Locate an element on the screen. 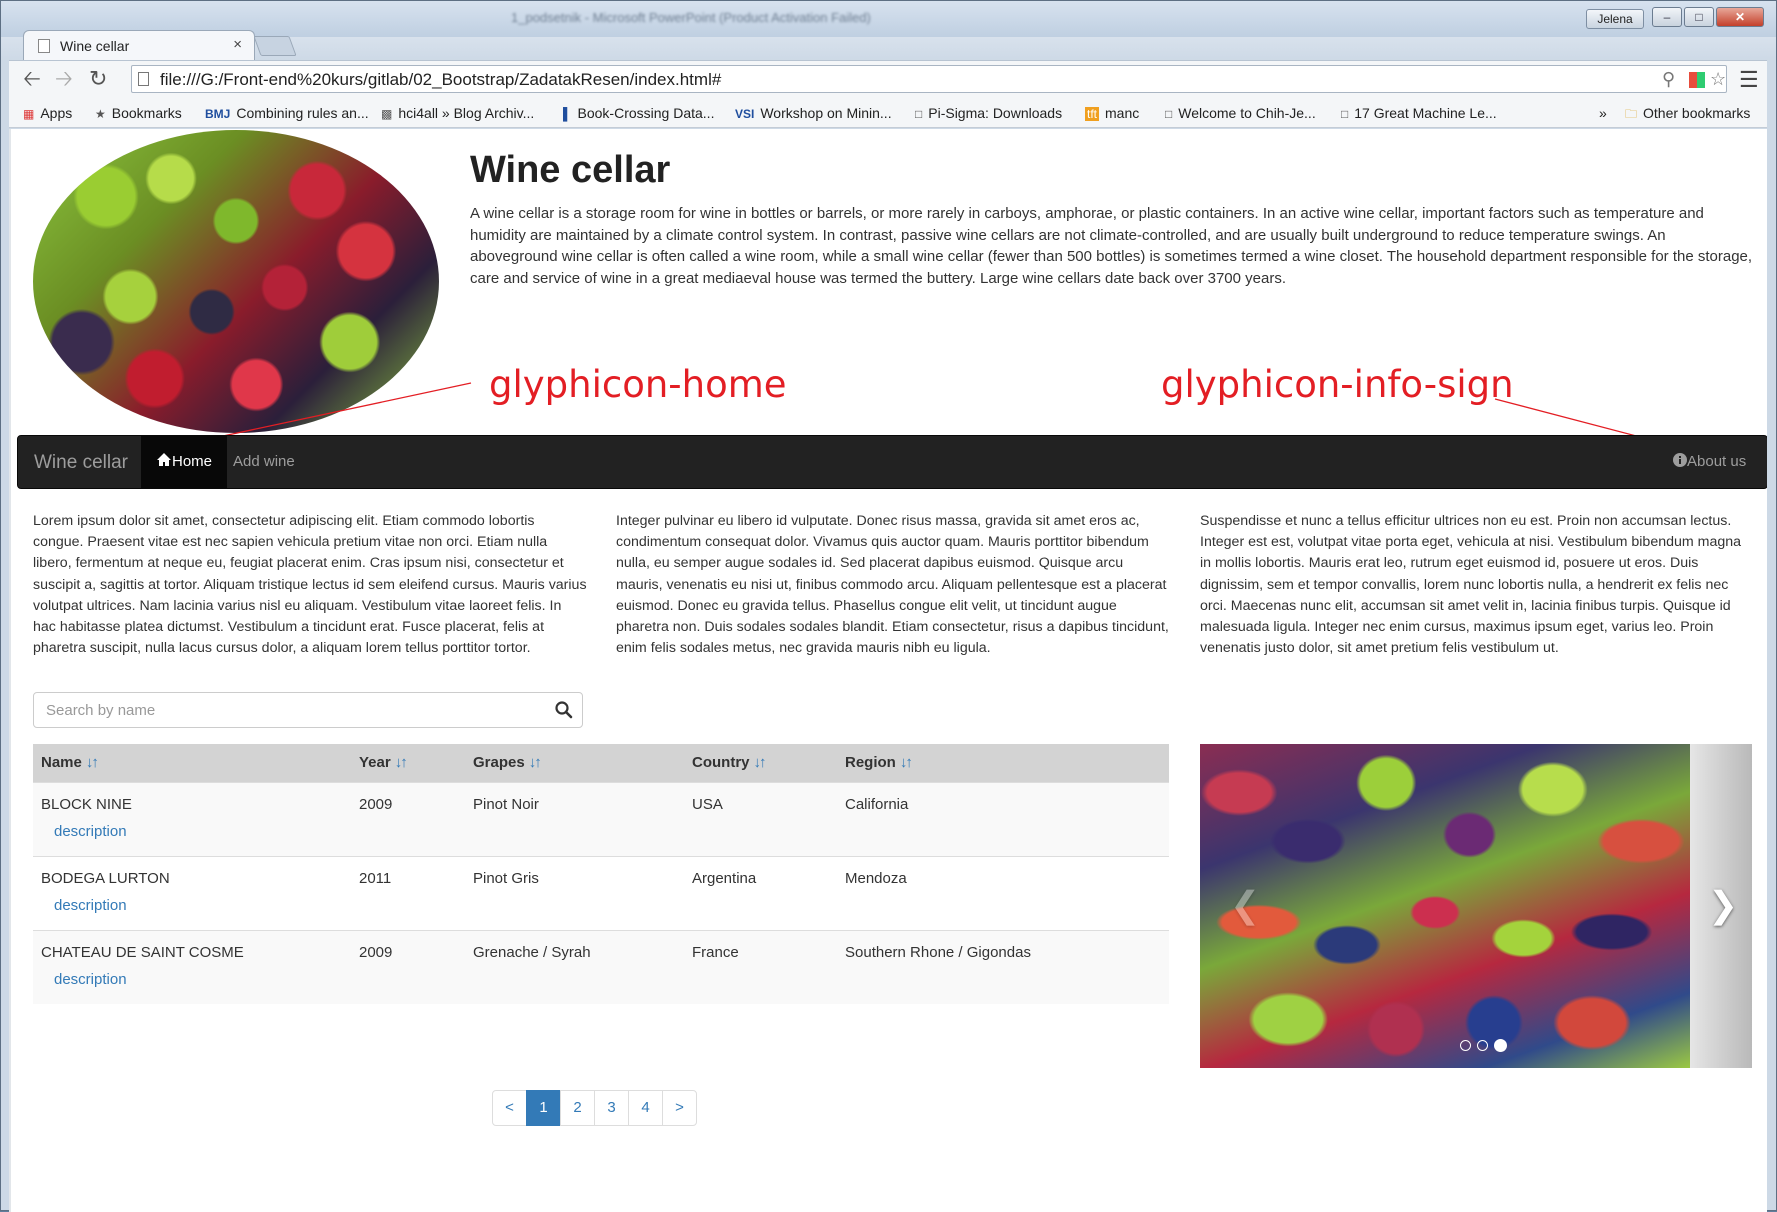  cell-region: California is located at coordinates (1003, 818).